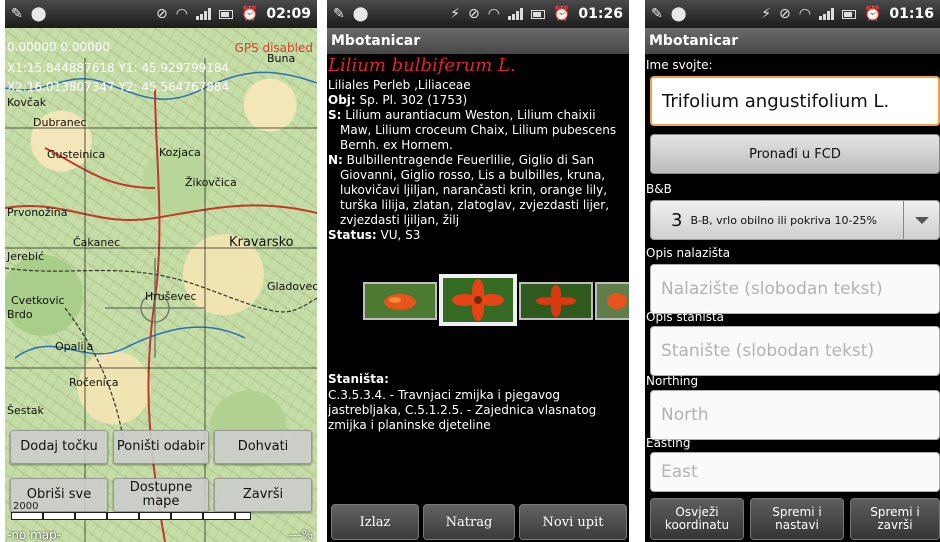 The width and height of the screenshot is (940, 542). What do you see at coordinates (398, 235) in the screenshot?
I see `status-value: VU, S3` at bounding box center [398, 235].